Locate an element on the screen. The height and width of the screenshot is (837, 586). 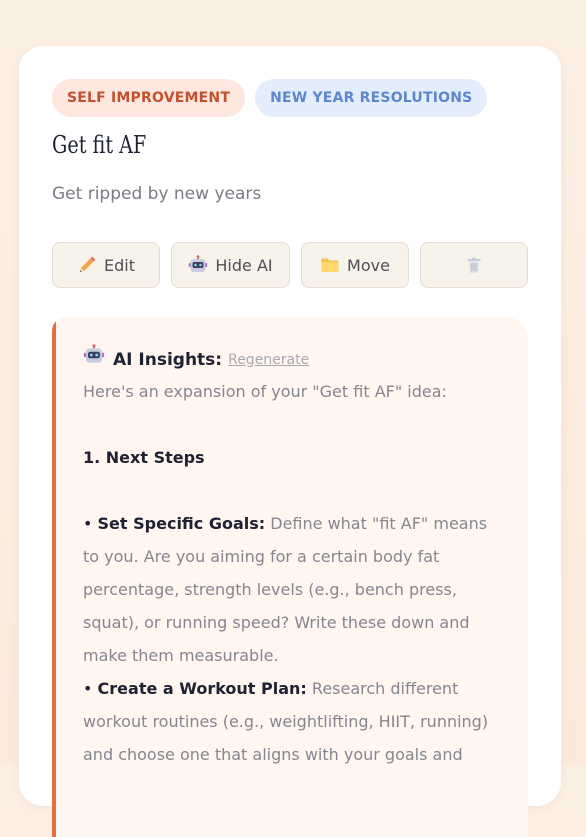
tag-list: SELF IMPROVEMENT NEW YEAR RESOLUTIONS is located at coordinates (270, 98).